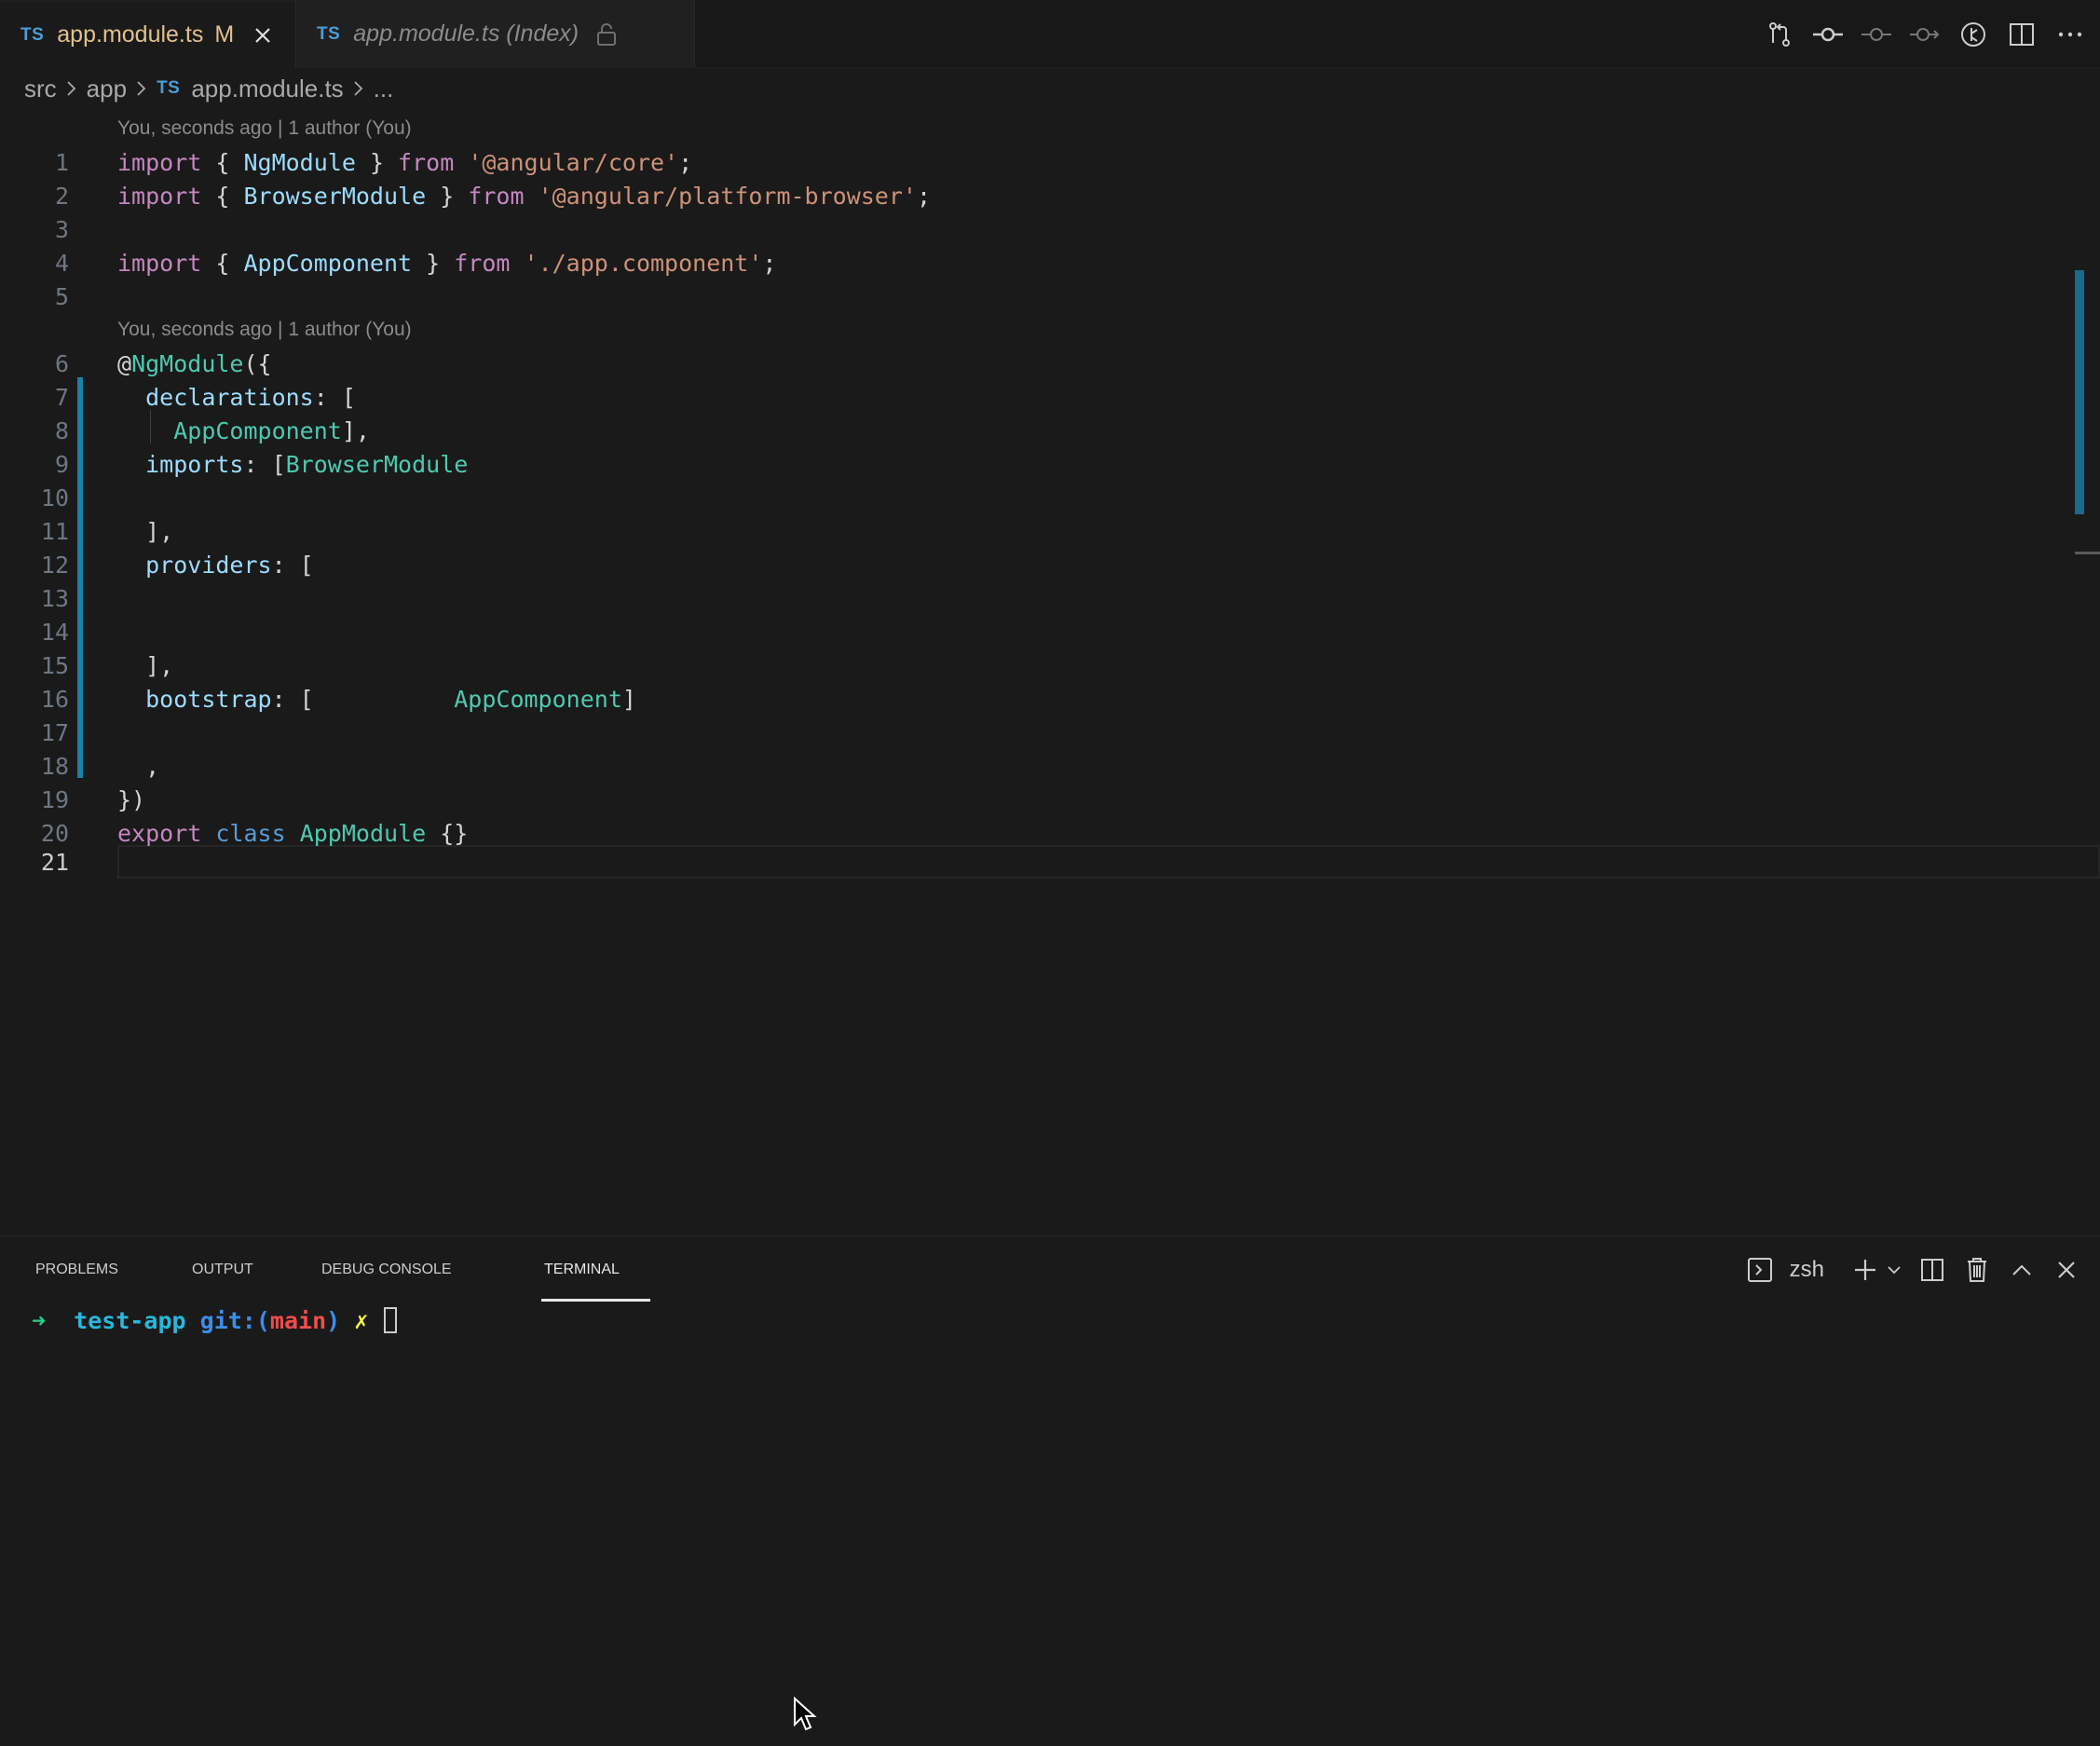  What do you see at coordinates (1050, 363) in the screenshot?
I see `code-line: 6 @NgModule({` at bounding box center [1050, 363].